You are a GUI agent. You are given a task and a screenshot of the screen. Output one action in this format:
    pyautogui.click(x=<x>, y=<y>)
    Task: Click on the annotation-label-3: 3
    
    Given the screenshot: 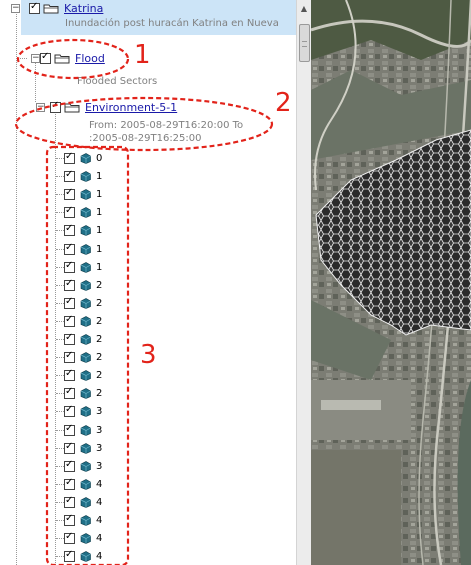 What is the action you would take?
    pyautogui.click(x=148, y=355)
    